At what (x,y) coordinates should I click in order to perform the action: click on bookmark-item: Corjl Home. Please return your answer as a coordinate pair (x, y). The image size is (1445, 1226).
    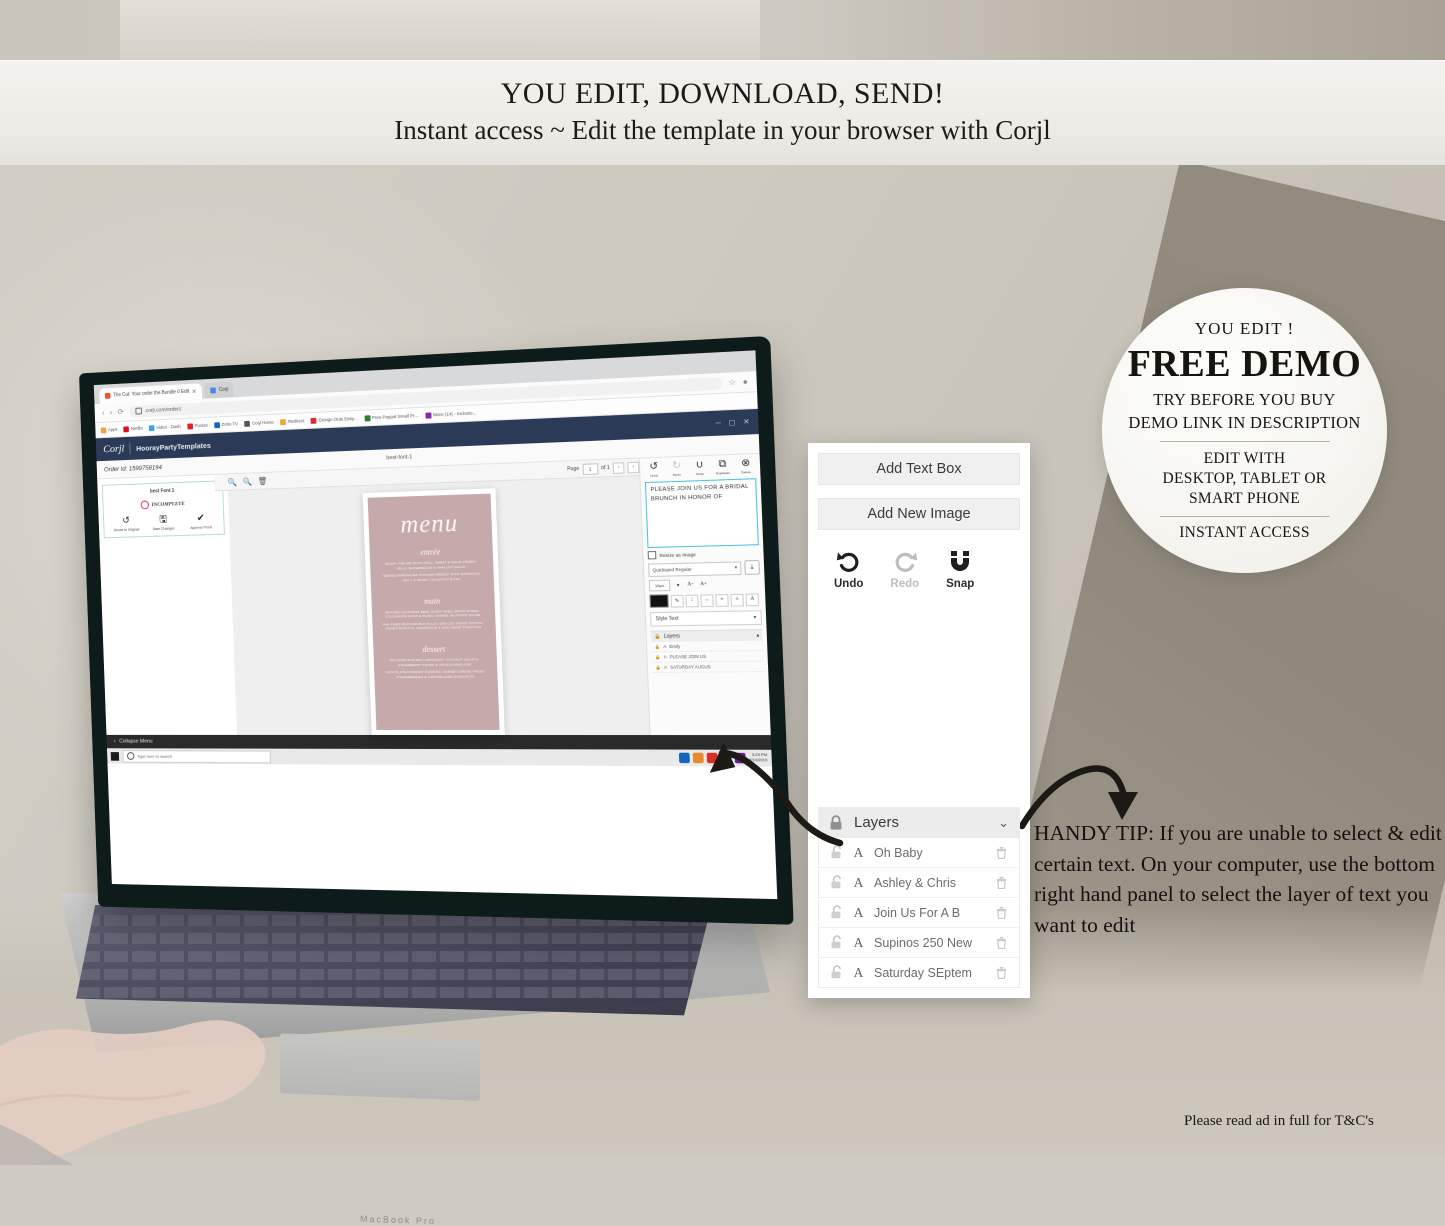
    Looking at the image, I should click on (259, 423).